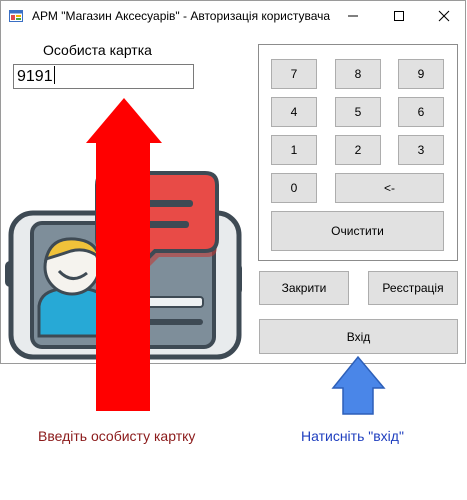 The image size is (467, 500). What do you see at coordinates (117, 436) in the screenshot?
I see `hint-enter-card: Введіть особисту картку` at bounding box center [117, 436].